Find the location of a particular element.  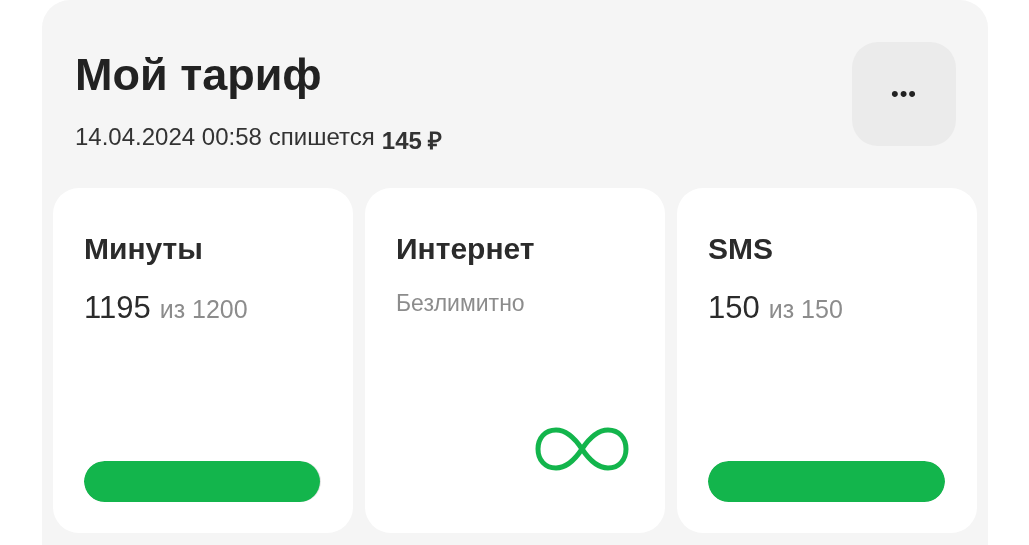

total-amount: из 1200 is located at coordinates (203, 309).